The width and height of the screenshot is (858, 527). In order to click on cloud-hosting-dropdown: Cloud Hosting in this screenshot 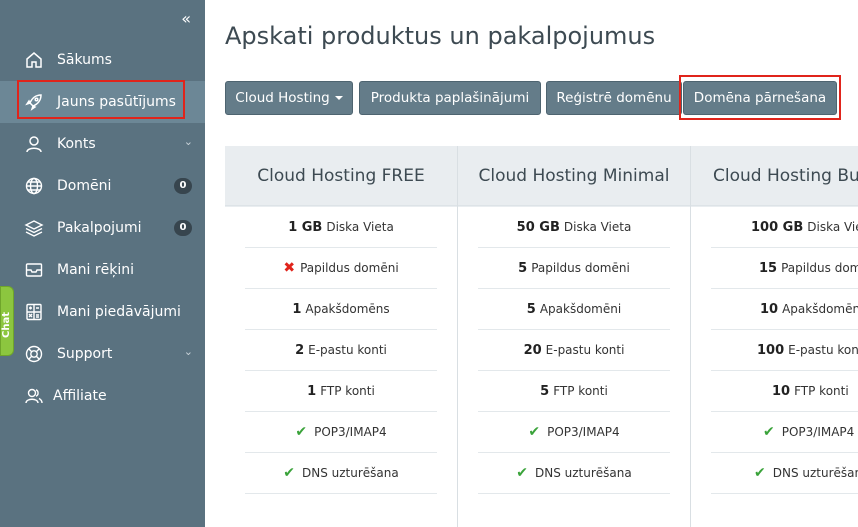, I will do `click(289, 98)`.